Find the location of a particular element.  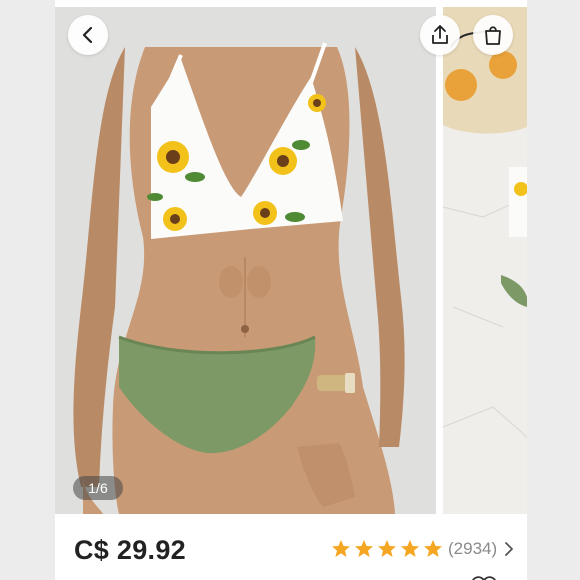

product-next-image is located at coordinates (485, 260).